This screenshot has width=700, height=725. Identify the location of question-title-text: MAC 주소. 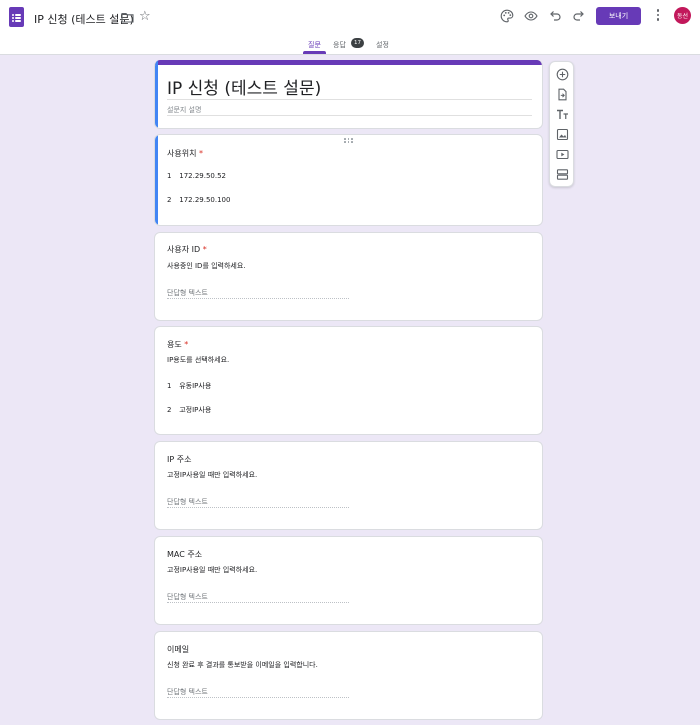
(185, 554).